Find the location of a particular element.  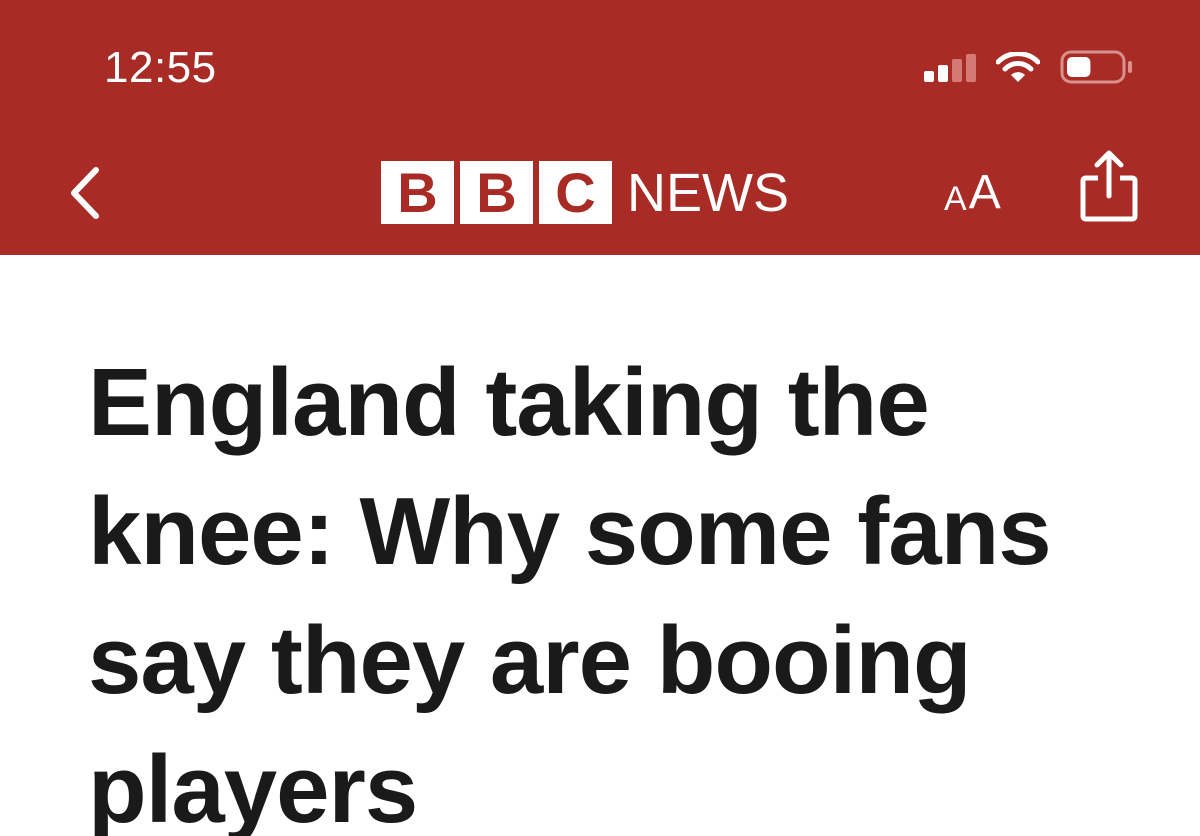

logo-wordmark: NEWS is located at coordinates (708, 193).